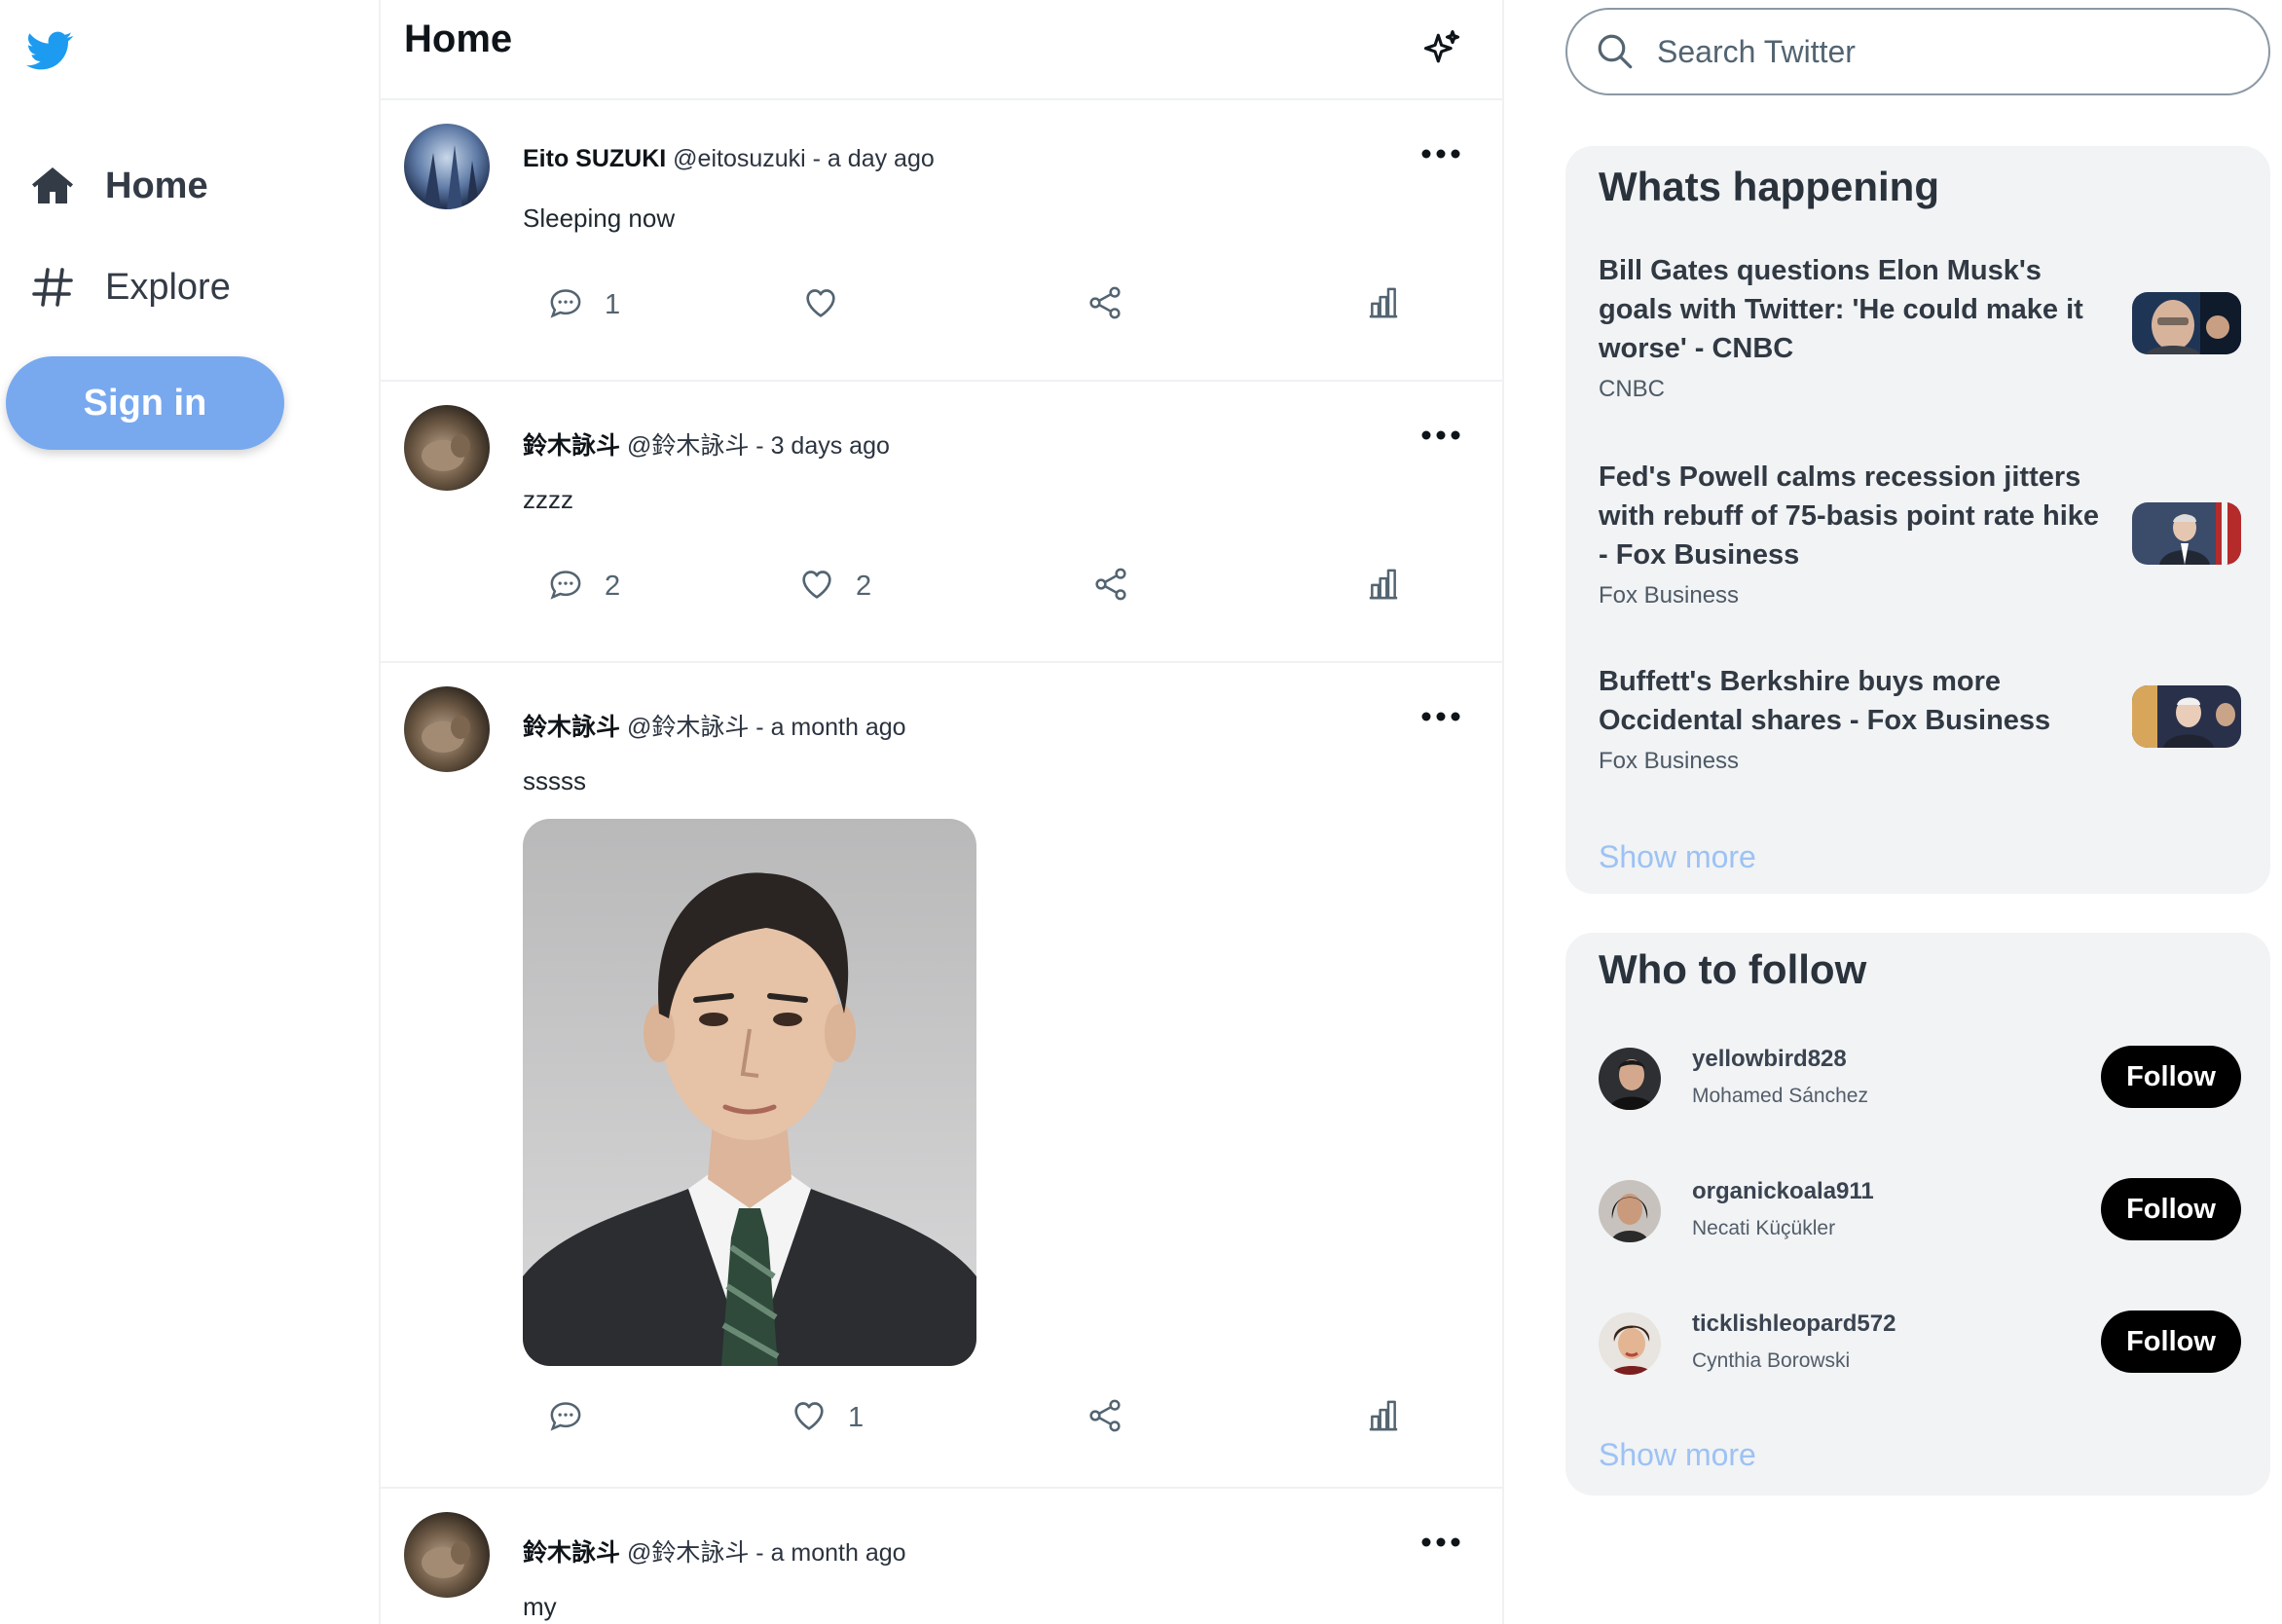 Image resolution: width=2282 pixels, height=1624 pixels. What do you see at coordinates (1677, 1455) in the screenshot?
I see `follow-show-more-link: Show more` at bounding box center [1677, 1455].